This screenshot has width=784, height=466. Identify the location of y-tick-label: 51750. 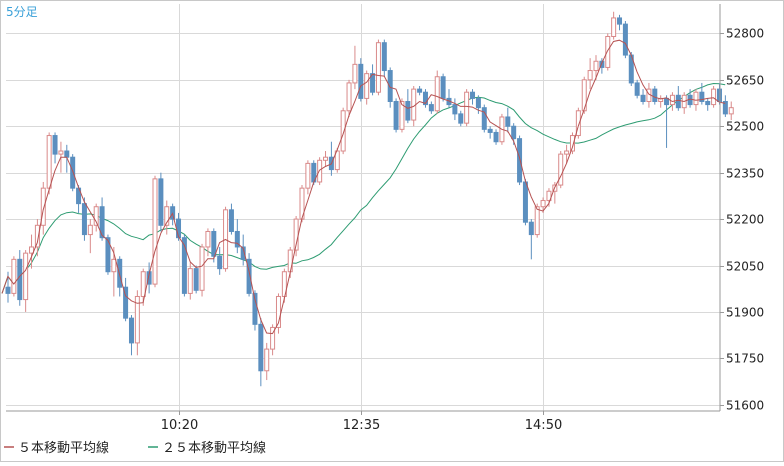
(745, 359).